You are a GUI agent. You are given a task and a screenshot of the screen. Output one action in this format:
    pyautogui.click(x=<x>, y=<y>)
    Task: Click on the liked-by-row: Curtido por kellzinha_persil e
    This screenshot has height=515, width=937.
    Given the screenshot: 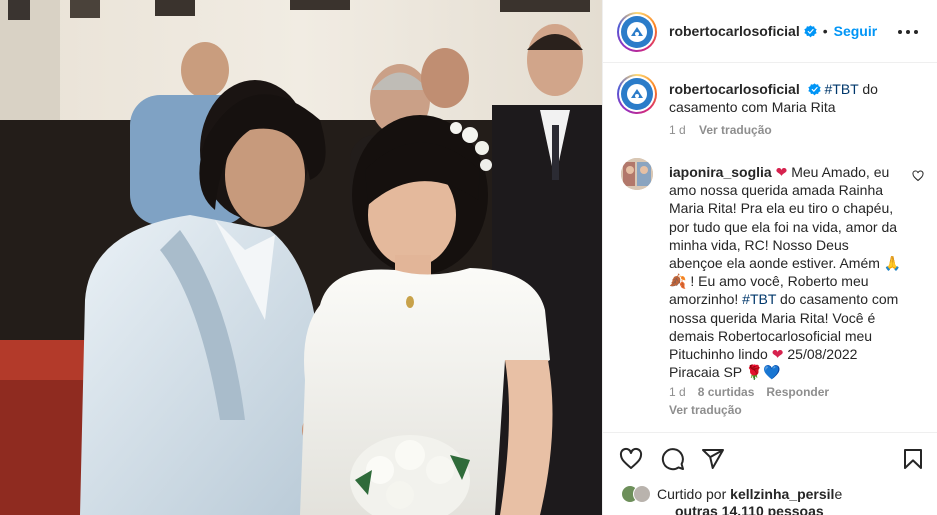 What is the action you would take?
    pyautogui.click(x=776, y=494)
    